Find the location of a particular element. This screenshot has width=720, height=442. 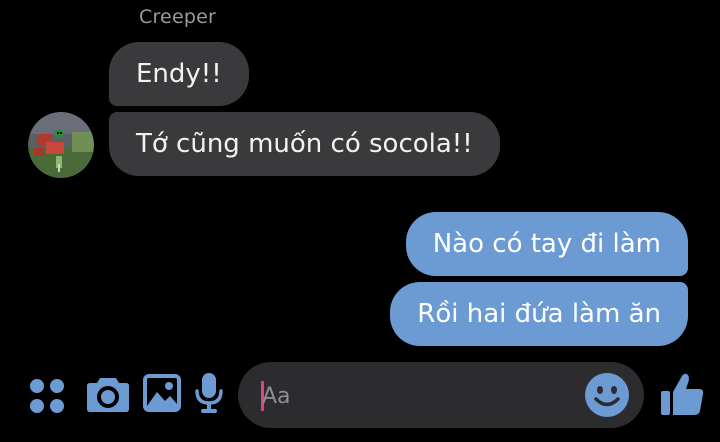

message-bubble-incoming: Endy!! is located at coordinates (179, 74).